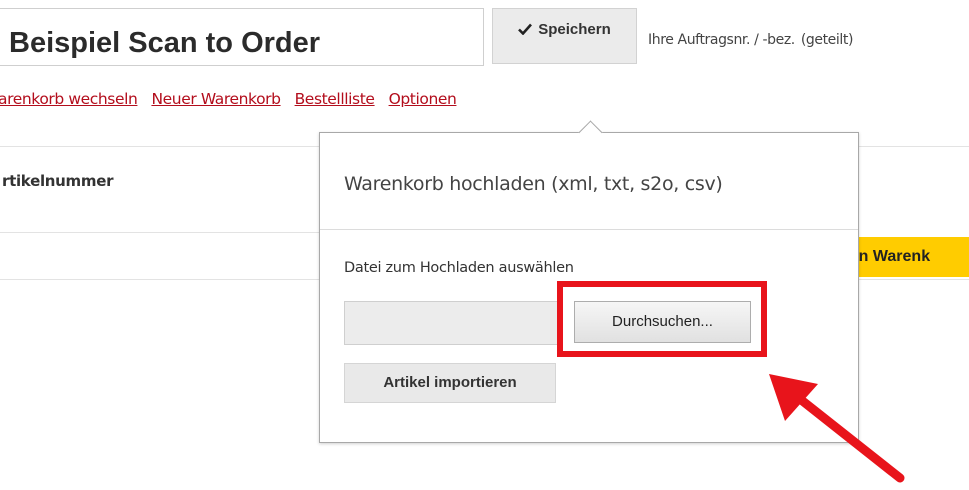 The width and height of the screenshot is (969, 490). Describe the element at coordinates (216, 99) in the screenshot. I see `new-cart-link: Neuer Warenkorb` at that location.